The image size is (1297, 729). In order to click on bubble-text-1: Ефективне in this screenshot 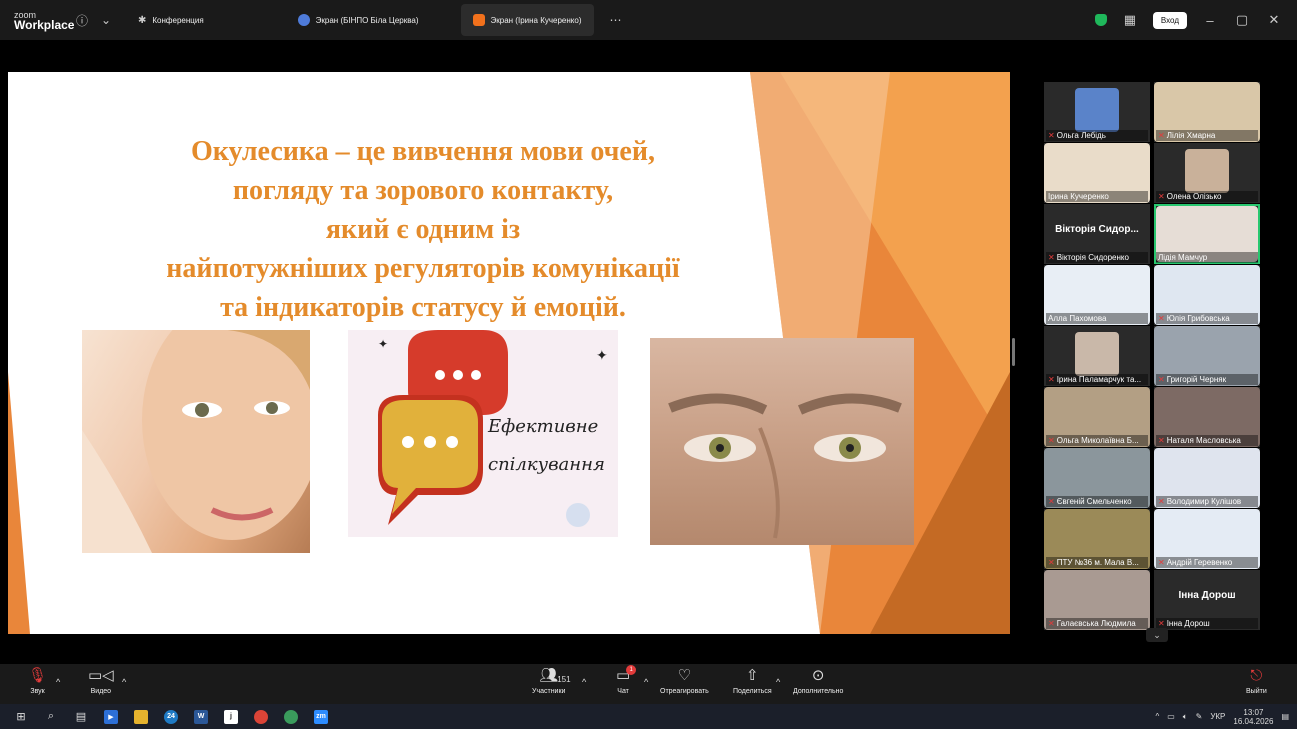, I will do `click(542, 426)`.